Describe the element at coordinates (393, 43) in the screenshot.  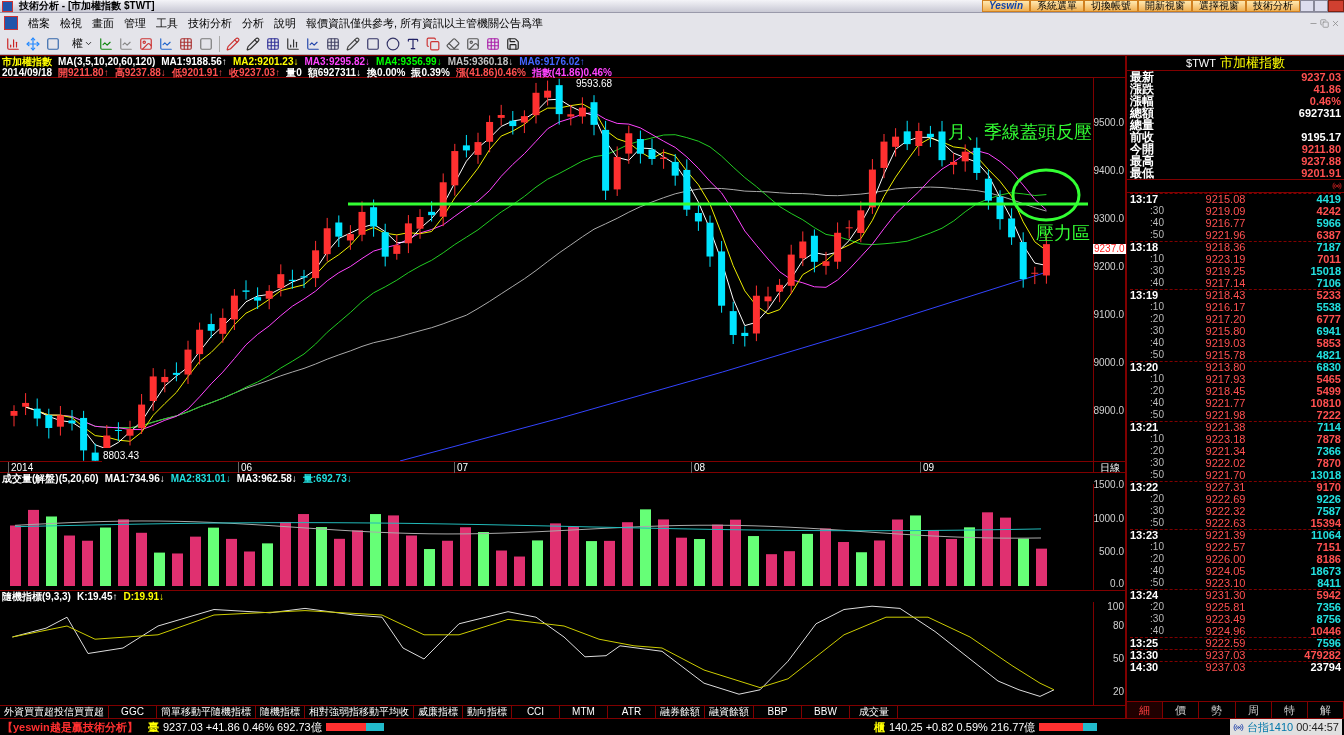
I see `ellipse-icon` at that location.